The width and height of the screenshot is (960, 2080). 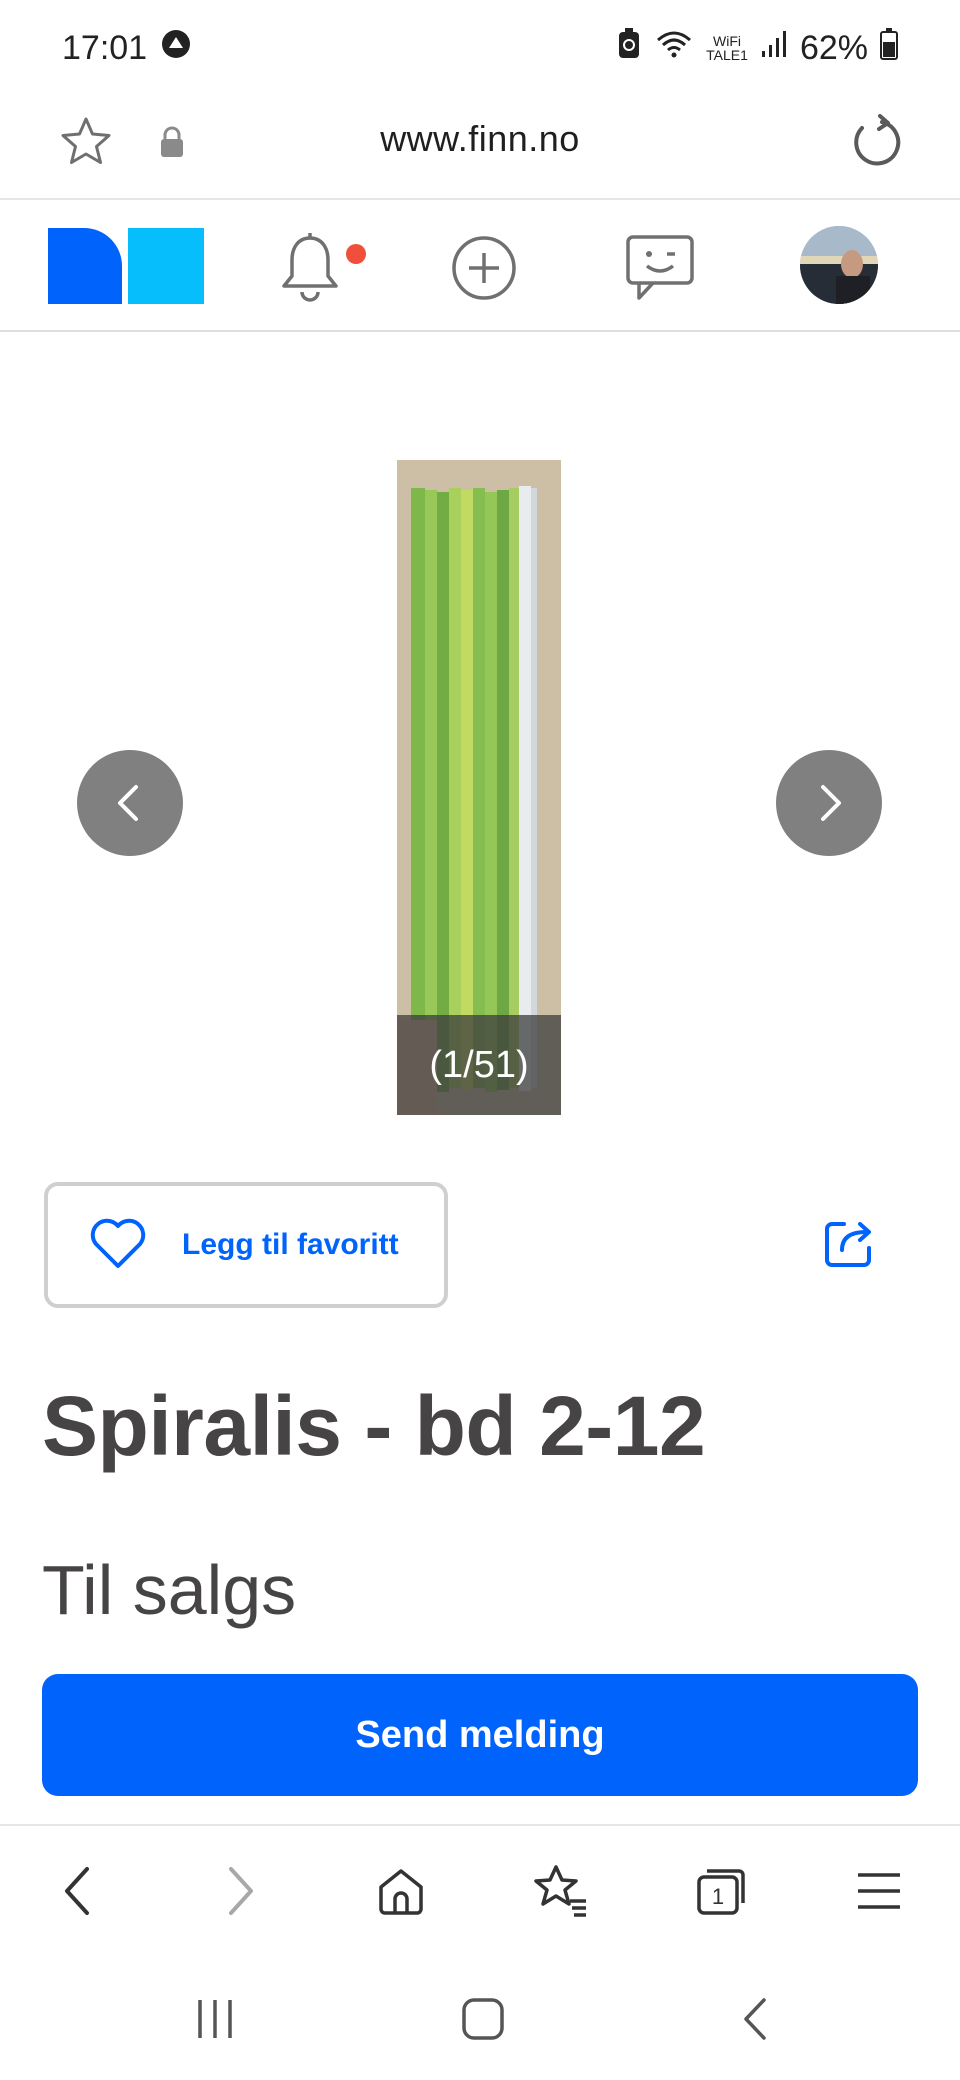 I want to click on status-bar: 17:01 WiFi TALE1 62%, so click(x=480, y=48).